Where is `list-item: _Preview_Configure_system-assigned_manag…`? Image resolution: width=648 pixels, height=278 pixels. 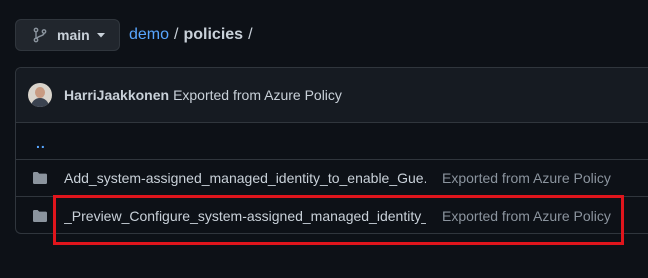 list-item: _Preview_Configure_system-assigned_manag… is located at coordinates (332, 215).